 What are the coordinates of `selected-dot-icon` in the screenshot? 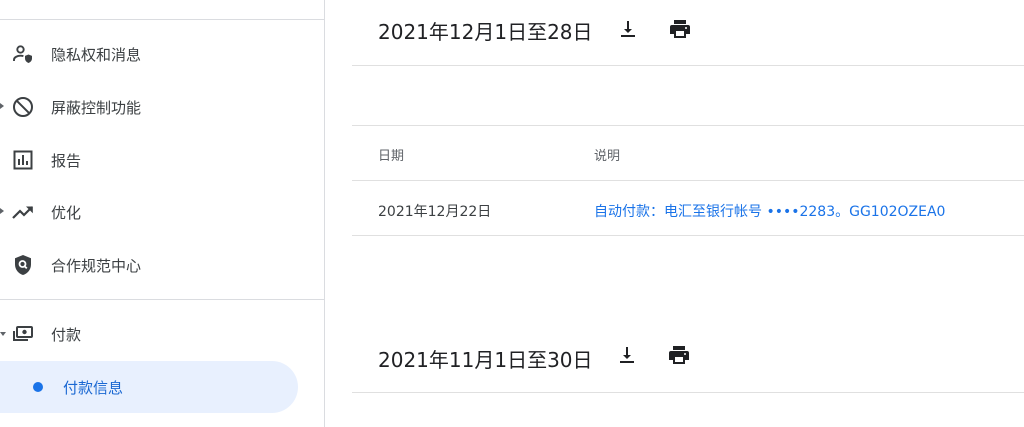 It's located at (38, 387).